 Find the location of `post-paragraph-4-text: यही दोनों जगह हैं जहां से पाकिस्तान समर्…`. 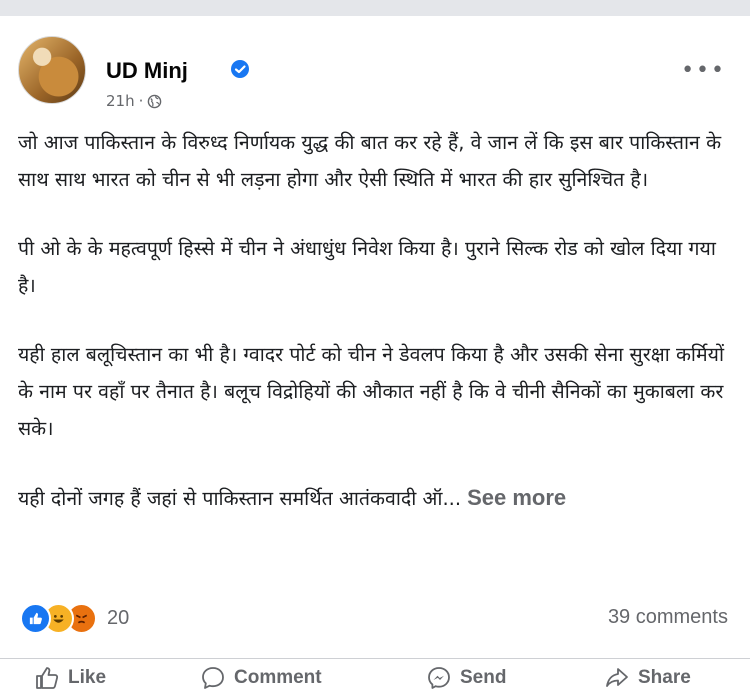

post-paragraph-4-text: यही दोनों जगह हैं जहां से पाकिस्तान समर्… is located at coordinates (240, 498).